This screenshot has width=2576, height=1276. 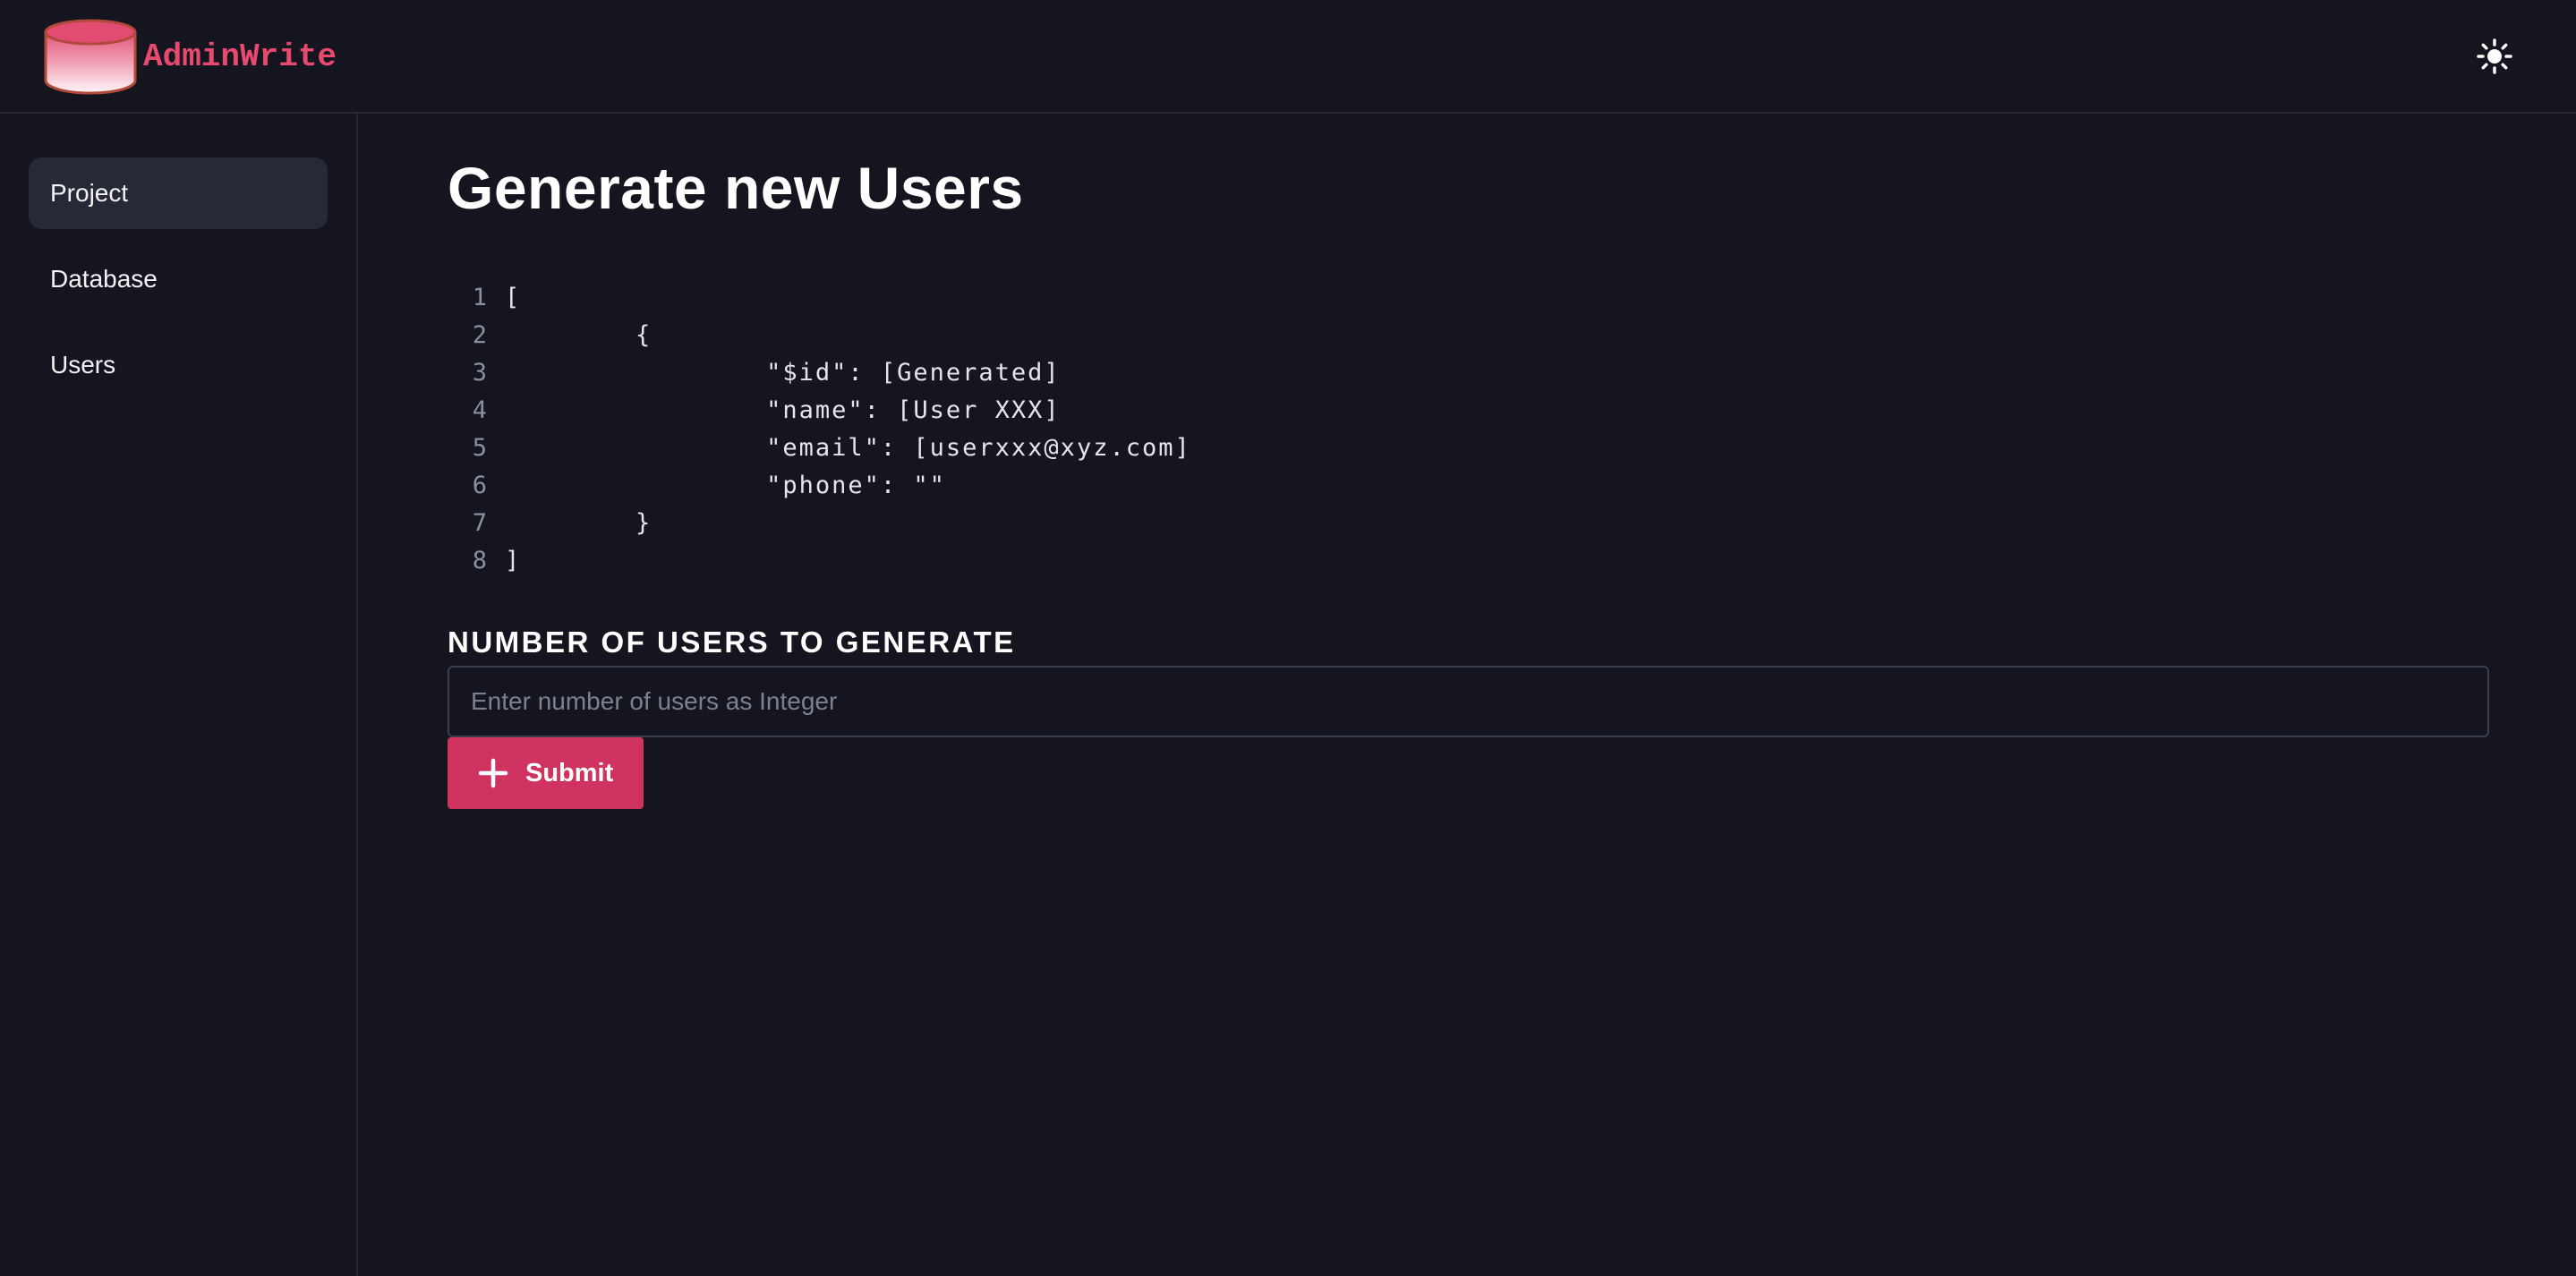 What do you see at coordinates (178, 279) in the screenshot?
I see `sidebar-item-database: Database` at bounding box center [178, 279].